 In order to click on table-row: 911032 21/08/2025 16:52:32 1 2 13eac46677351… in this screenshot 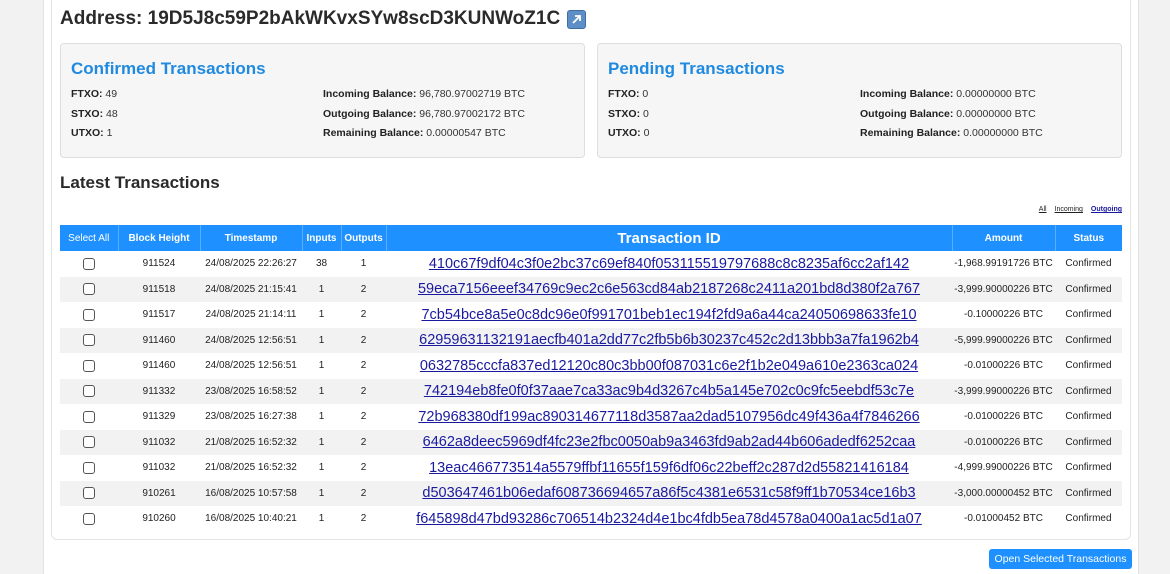, I will do `click(591, 468)`.